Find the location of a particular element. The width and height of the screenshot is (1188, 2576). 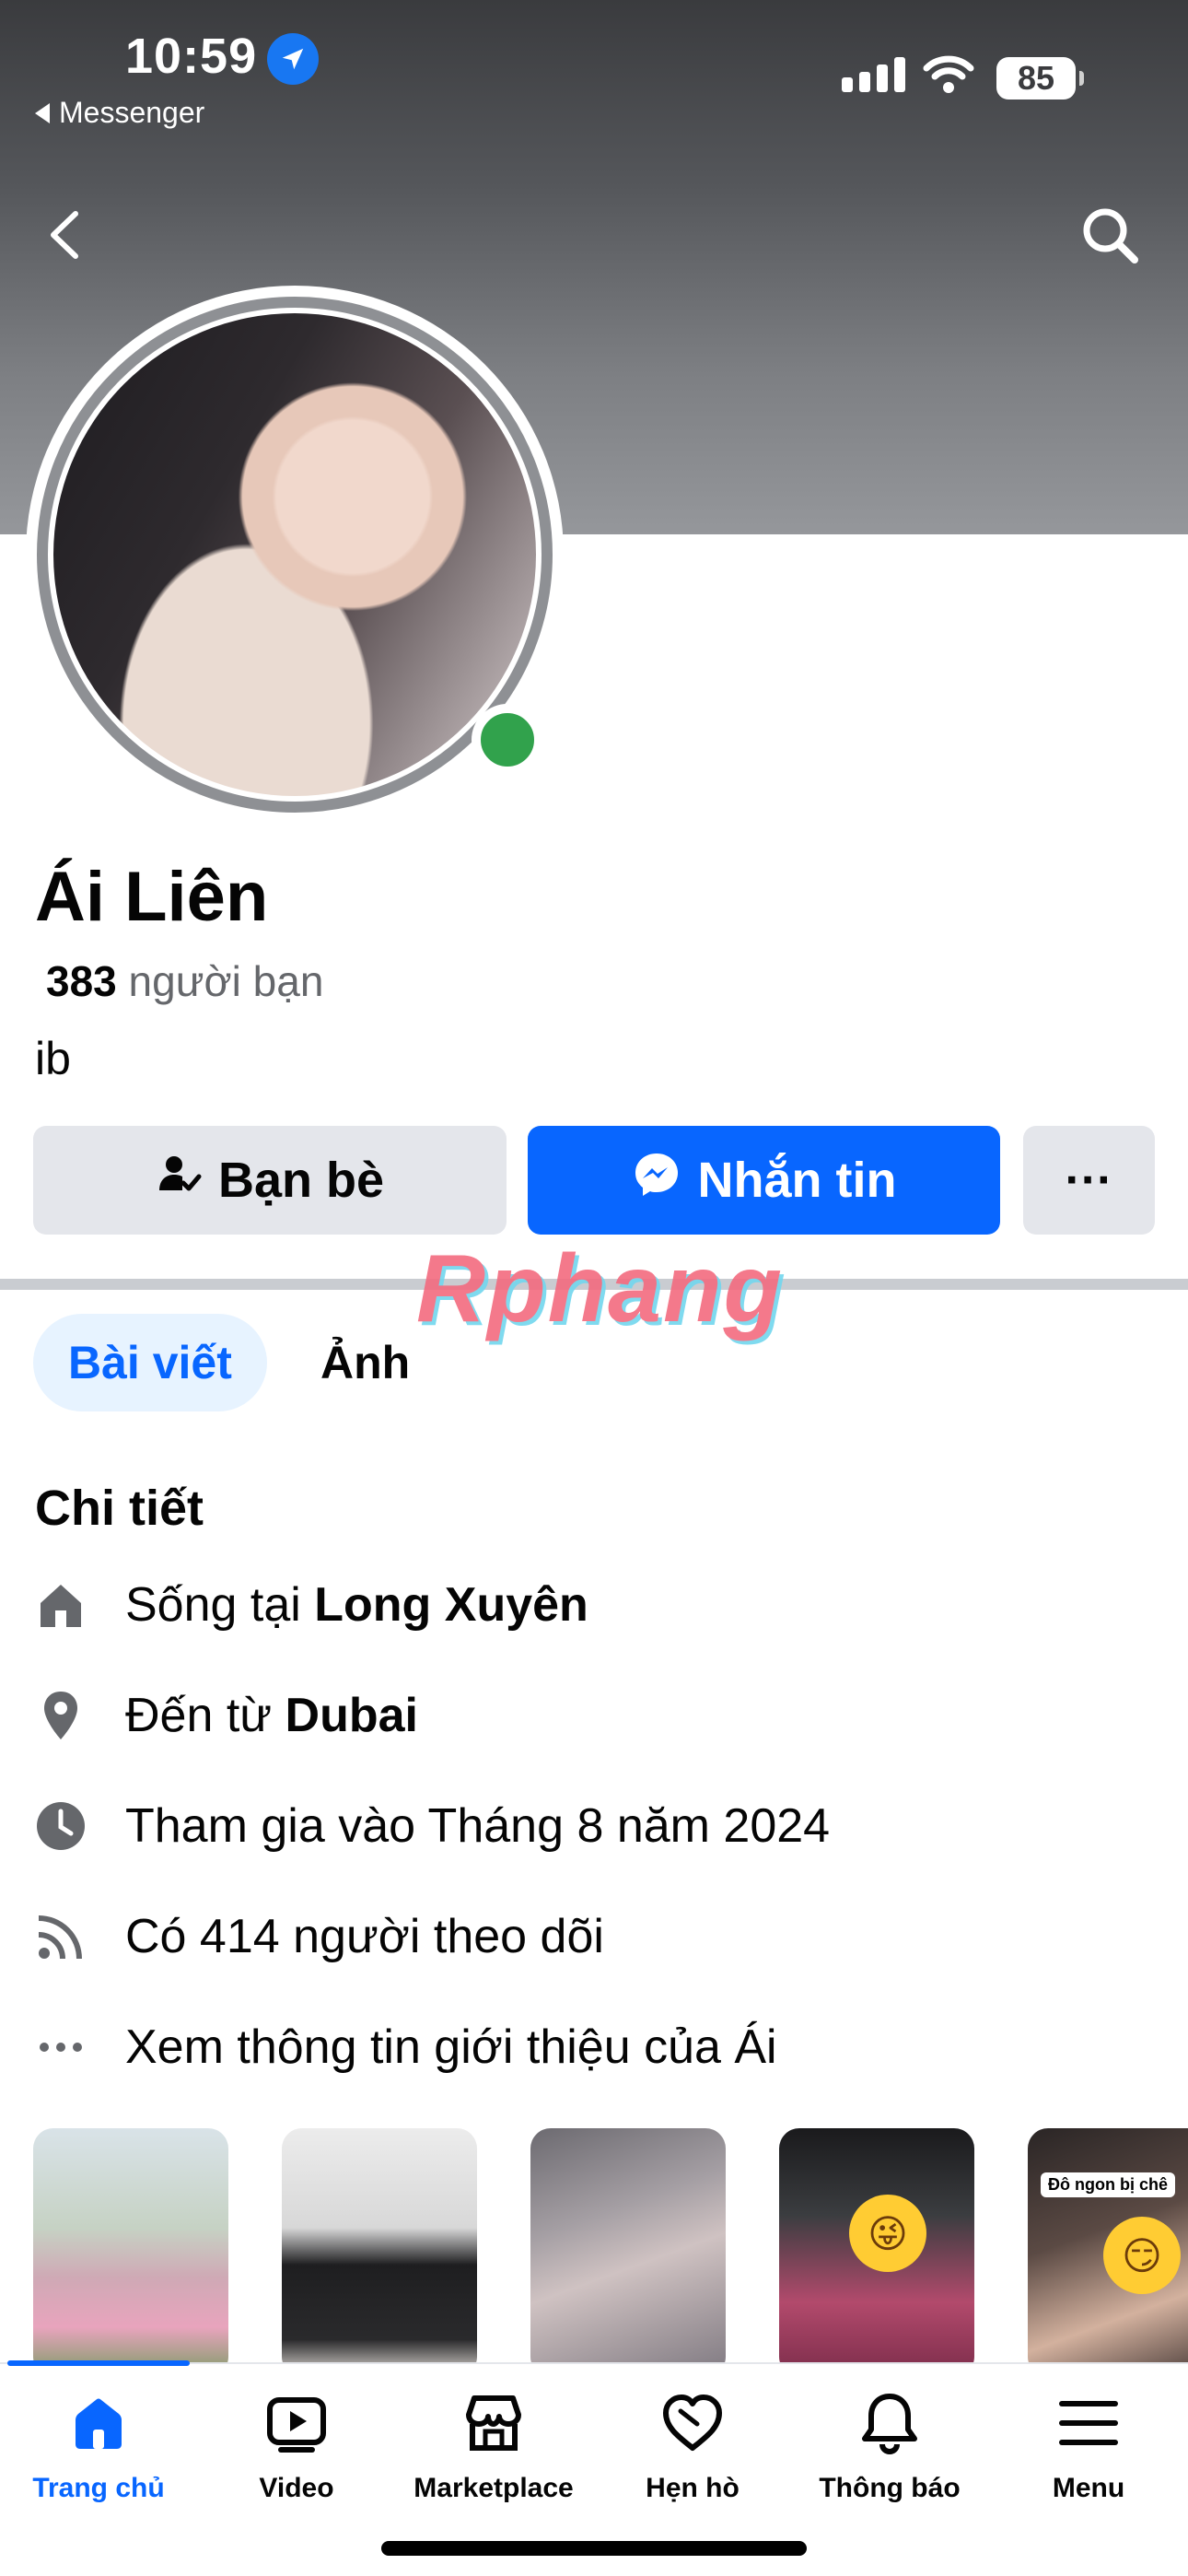

back-to-app-link: Messenger is located at coordinates (119, 113).